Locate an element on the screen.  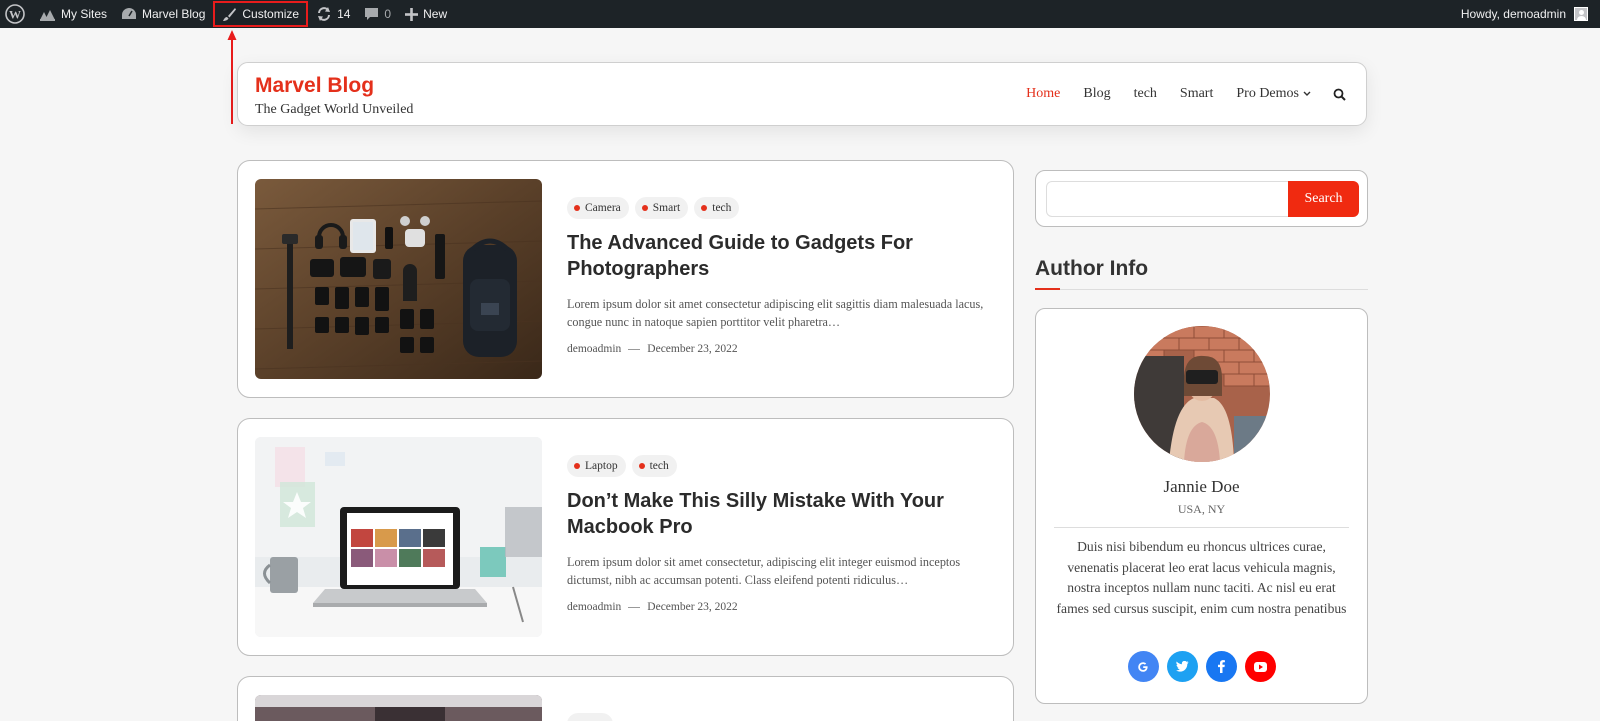
account-menu: Howdy, demoadmin is located at coordinates (1527, 14).